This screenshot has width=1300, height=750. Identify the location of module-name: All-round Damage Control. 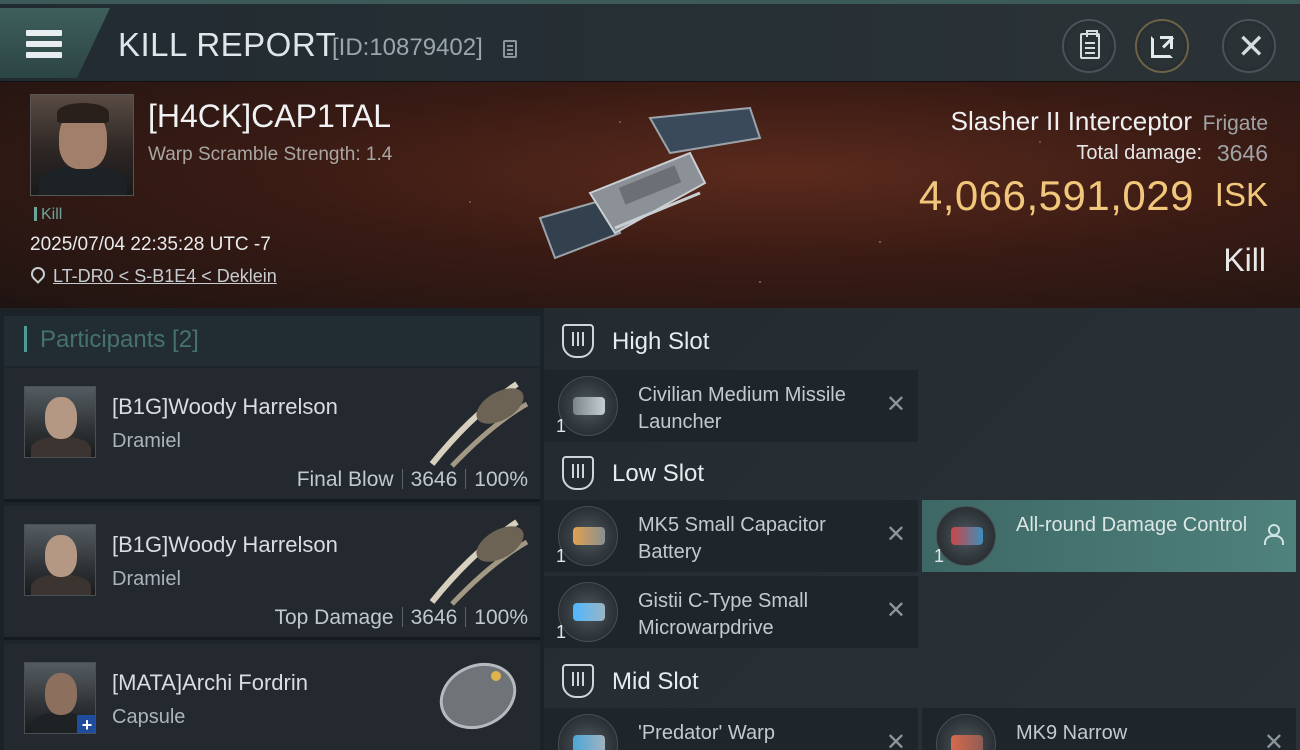
(1132, 525).